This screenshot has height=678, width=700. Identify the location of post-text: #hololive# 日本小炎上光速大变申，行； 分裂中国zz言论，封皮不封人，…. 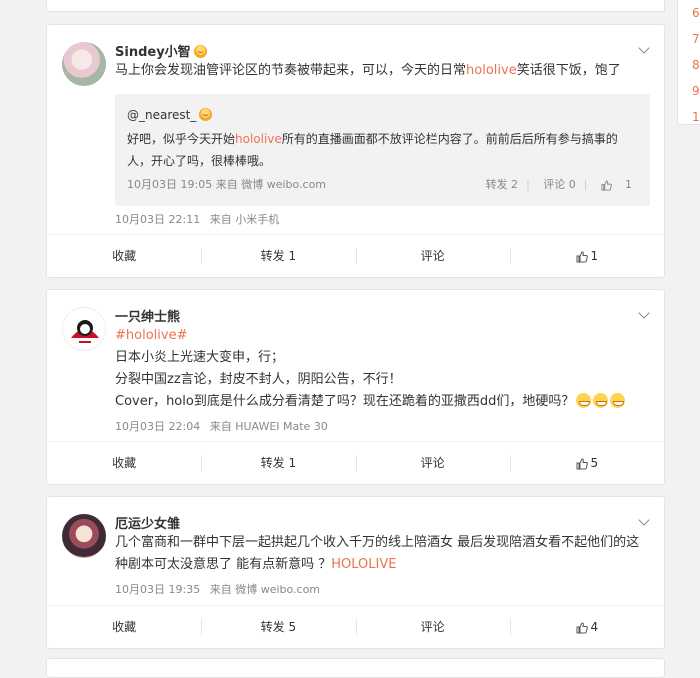
(379, 369).